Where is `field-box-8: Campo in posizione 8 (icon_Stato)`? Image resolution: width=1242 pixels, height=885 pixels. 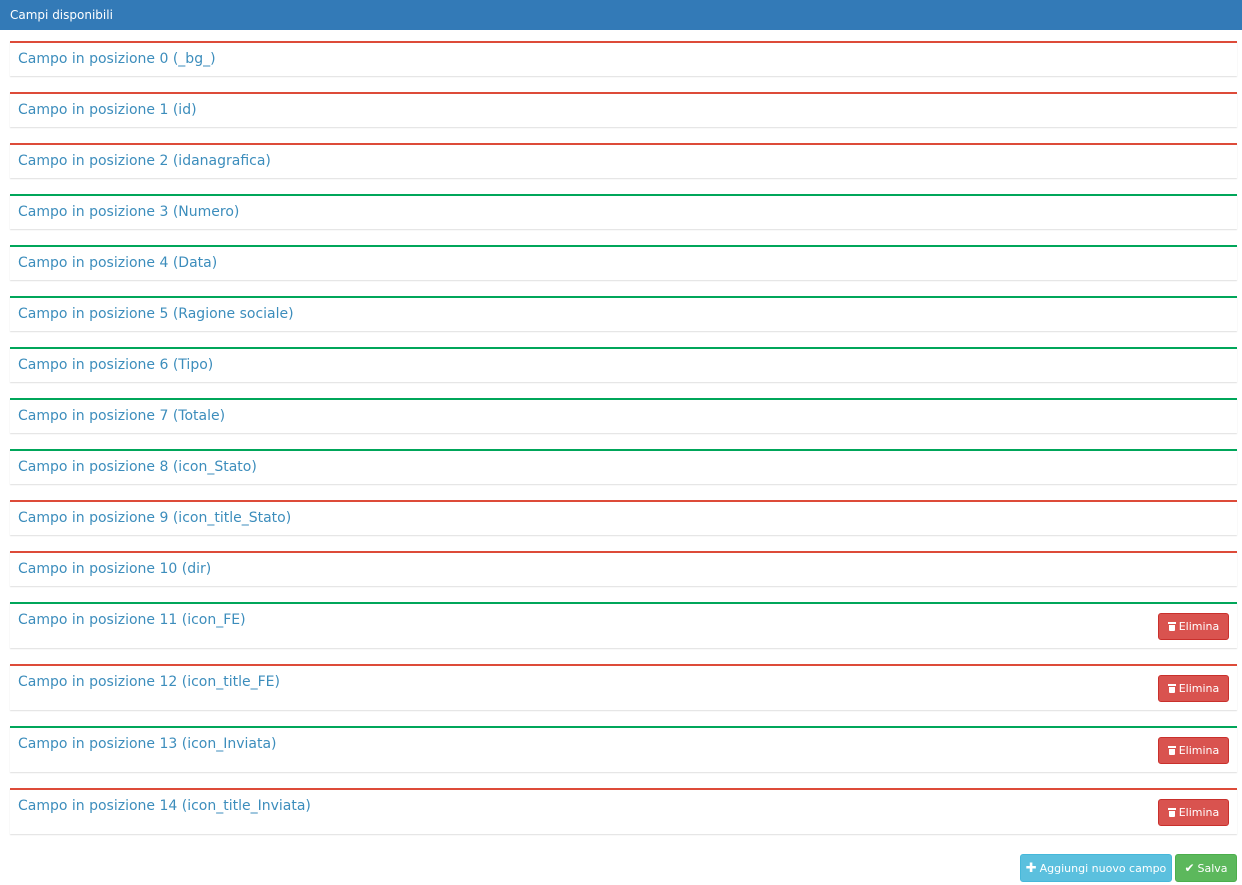
field-box-8: Campo in posizione 8 (icon_Stato) is located at coordinates (623, 466).